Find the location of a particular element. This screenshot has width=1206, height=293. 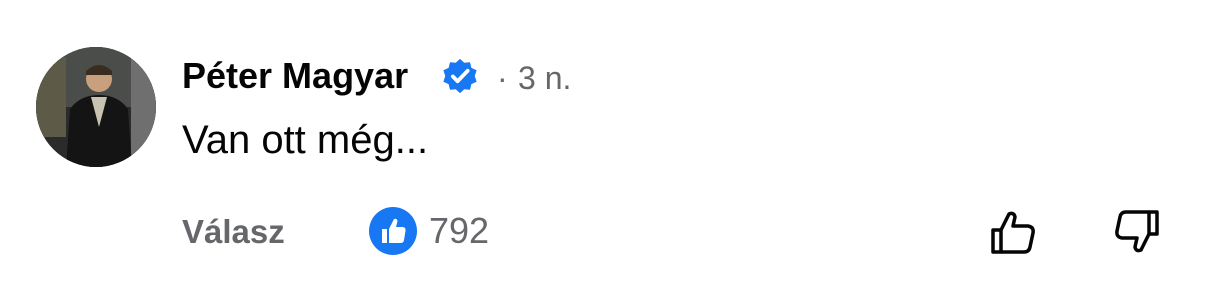

like-reaction-icon is located at coordinates (393, 231).